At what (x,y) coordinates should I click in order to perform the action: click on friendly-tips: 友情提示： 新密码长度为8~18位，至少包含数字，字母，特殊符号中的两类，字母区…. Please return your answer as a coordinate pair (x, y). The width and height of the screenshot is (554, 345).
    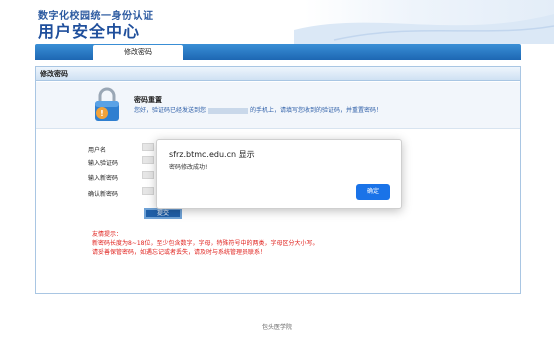
    Looking at the image, I should click on (205, 243).